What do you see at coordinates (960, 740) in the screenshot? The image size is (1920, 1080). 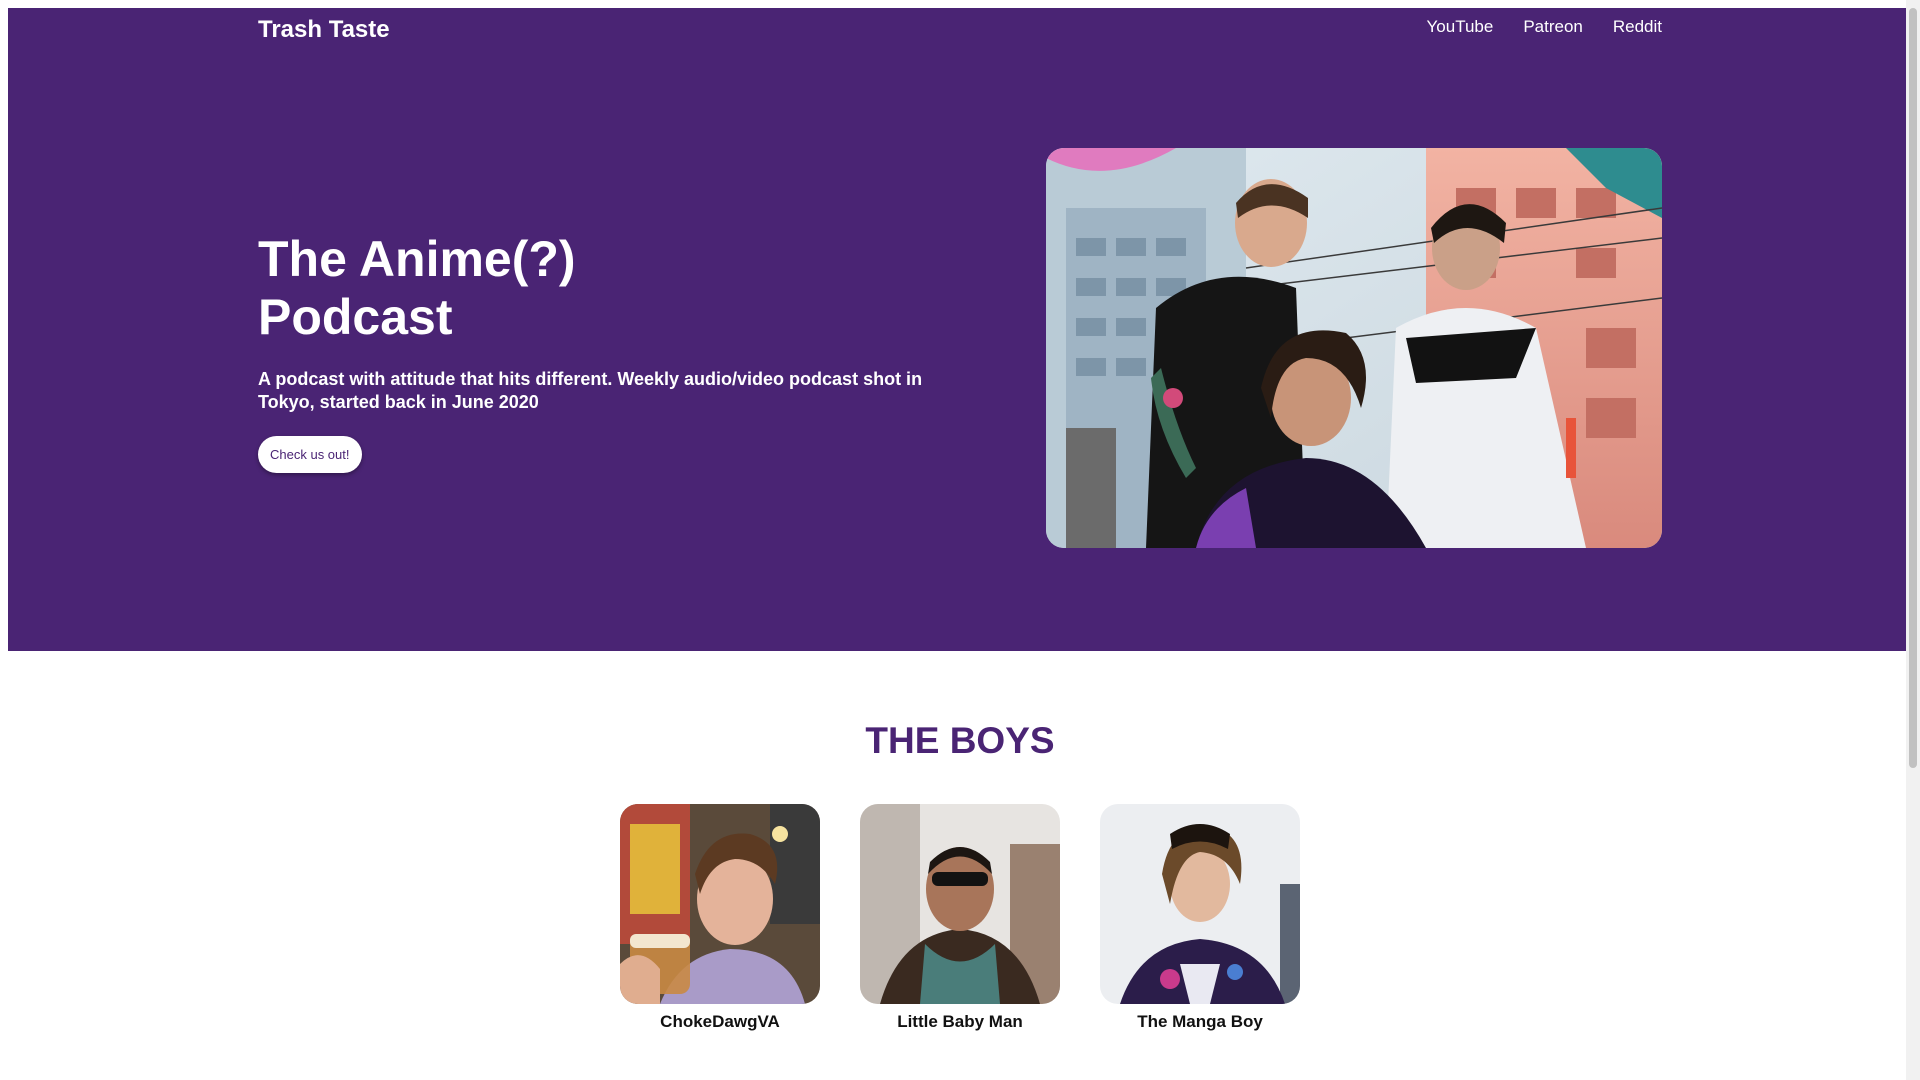 I see `the-boys-heading: THE BOYS` at bounding box center [960, 740].